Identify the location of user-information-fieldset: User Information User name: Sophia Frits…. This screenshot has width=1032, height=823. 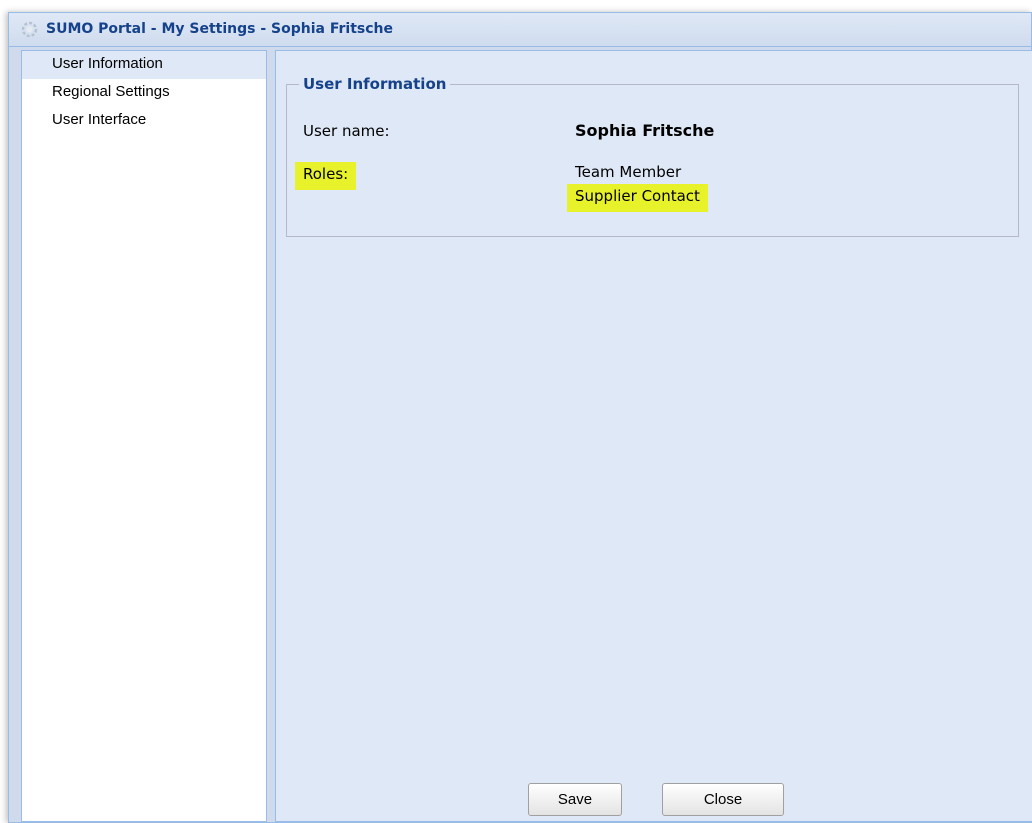
(652, 156).